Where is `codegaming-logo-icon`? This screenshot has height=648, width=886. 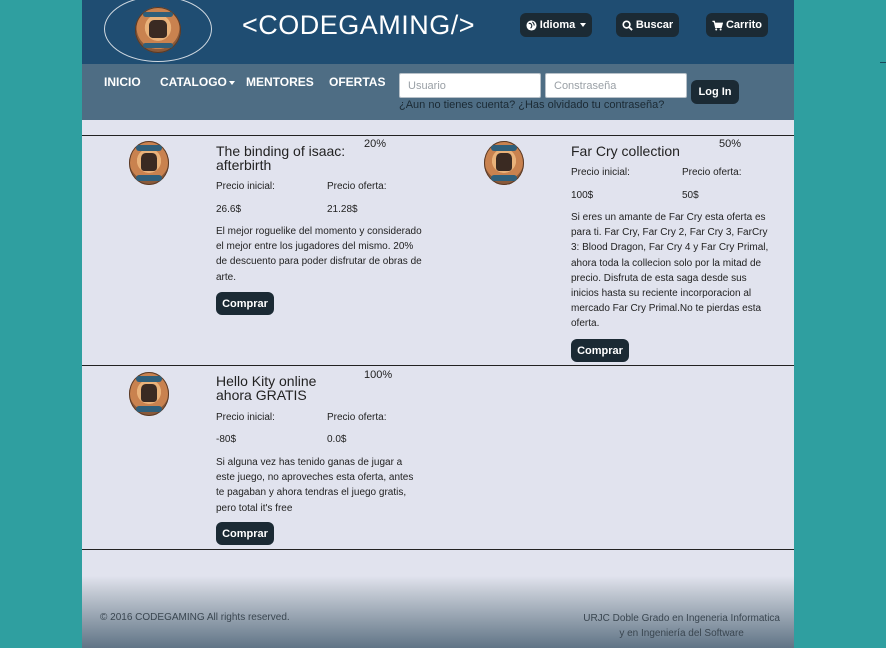
codegaming-logo-icon is located at coordinates (158, 30).